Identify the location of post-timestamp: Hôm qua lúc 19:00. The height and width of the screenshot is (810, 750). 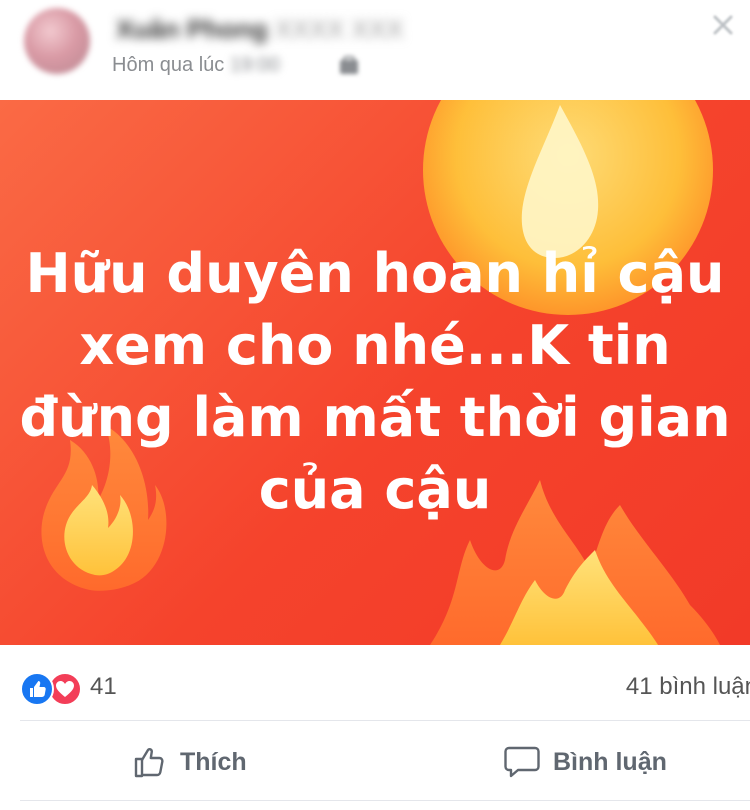
(196, 65).